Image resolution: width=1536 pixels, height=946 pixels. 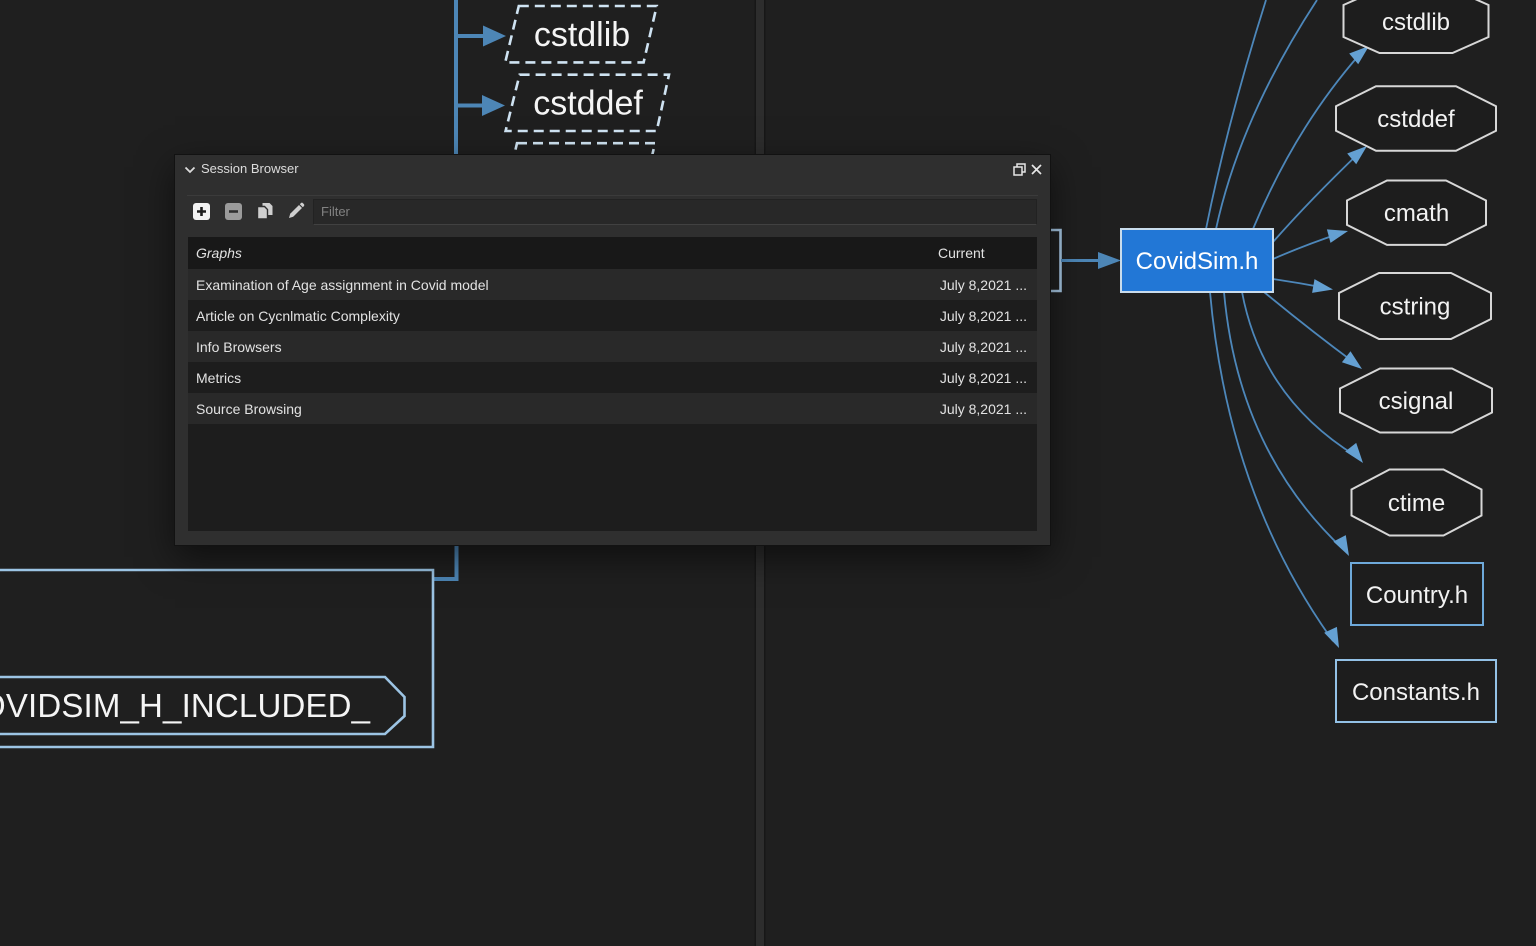 What do you see at coordinates (1197, 261) in the screenshot?
I see `svg-text: CovidSim.h` at bounding box center [1197, 261].